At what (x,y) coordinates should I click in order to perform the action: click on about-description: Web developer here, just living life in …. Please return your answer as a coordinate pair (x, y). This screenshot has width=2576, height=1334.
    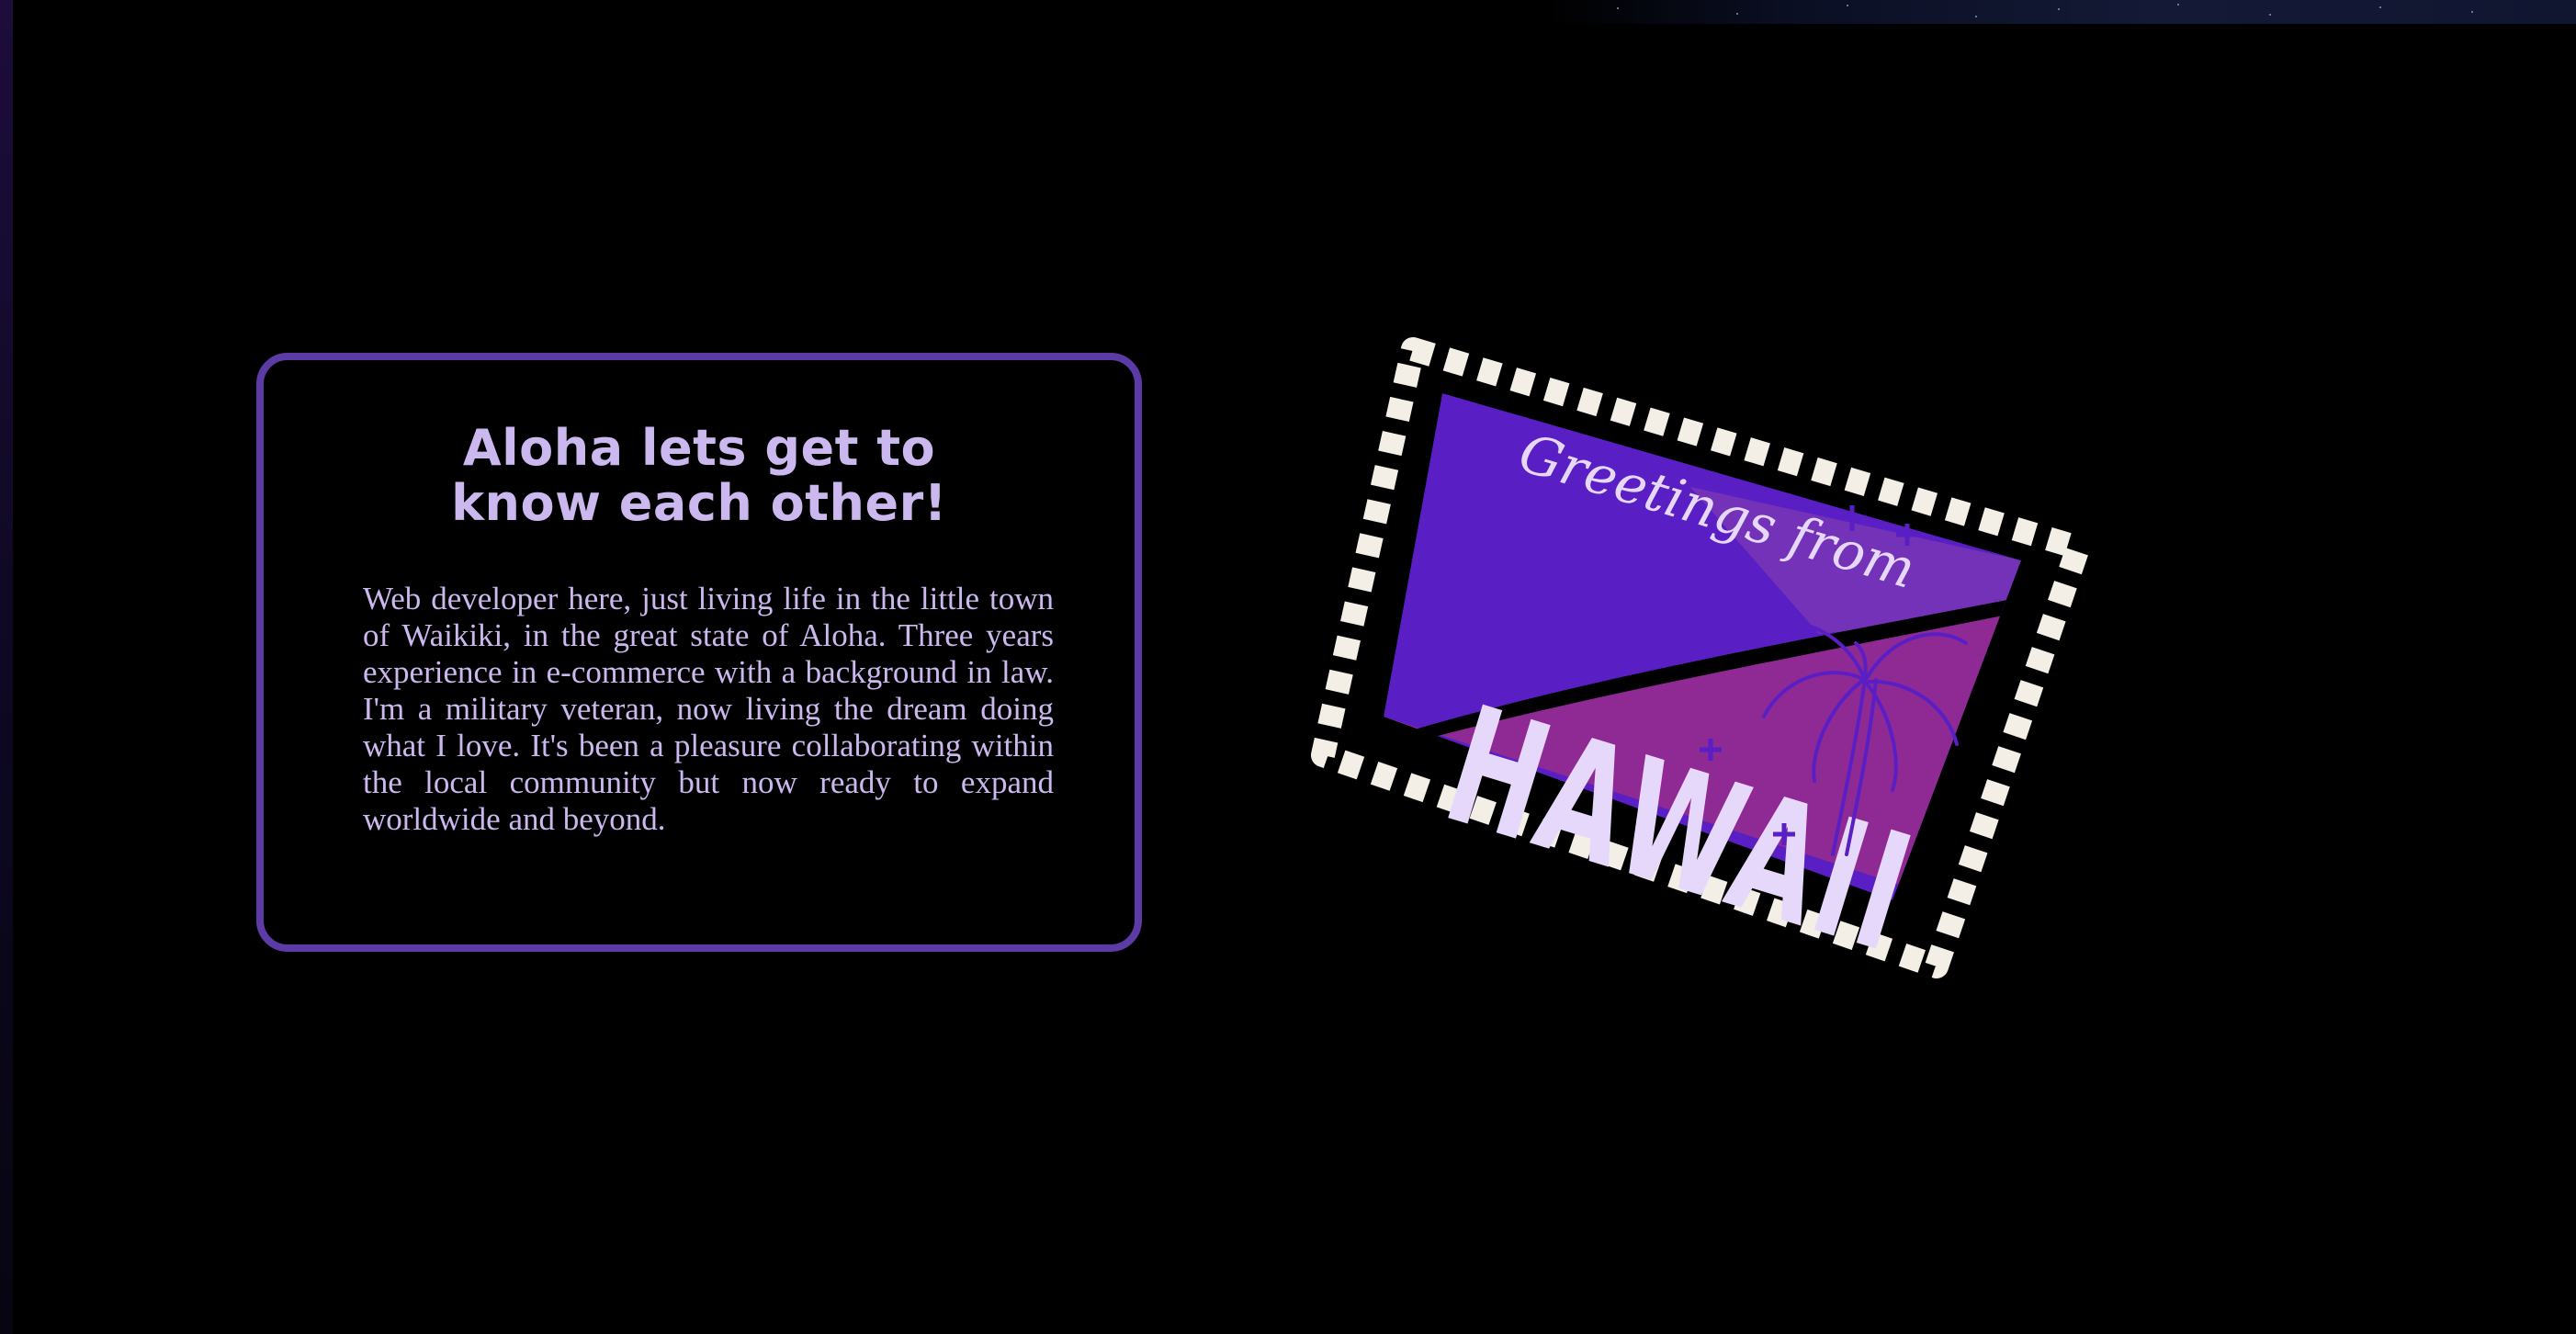
    Looking at the image, I should click on (708, 709).